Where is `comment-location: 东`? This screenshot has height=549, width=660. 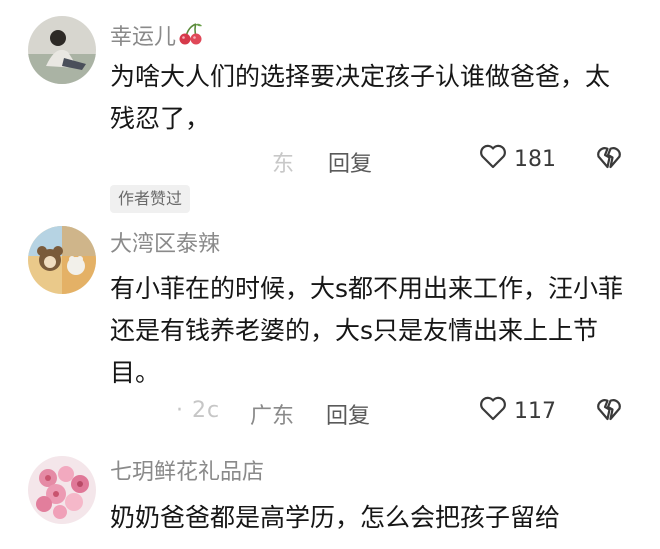
comment-location: 东 is located at coordinates (283, 164).